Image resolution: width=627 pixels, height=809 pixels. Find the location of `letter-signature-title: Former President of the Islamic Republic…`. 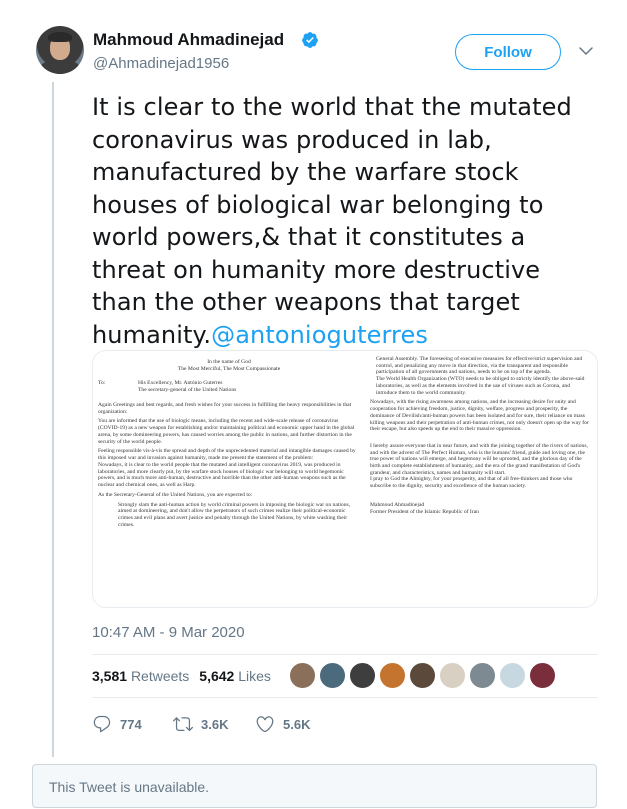

letter-signature-title: Former President of the Islamic Republic… is located at coordinates (424, 511).